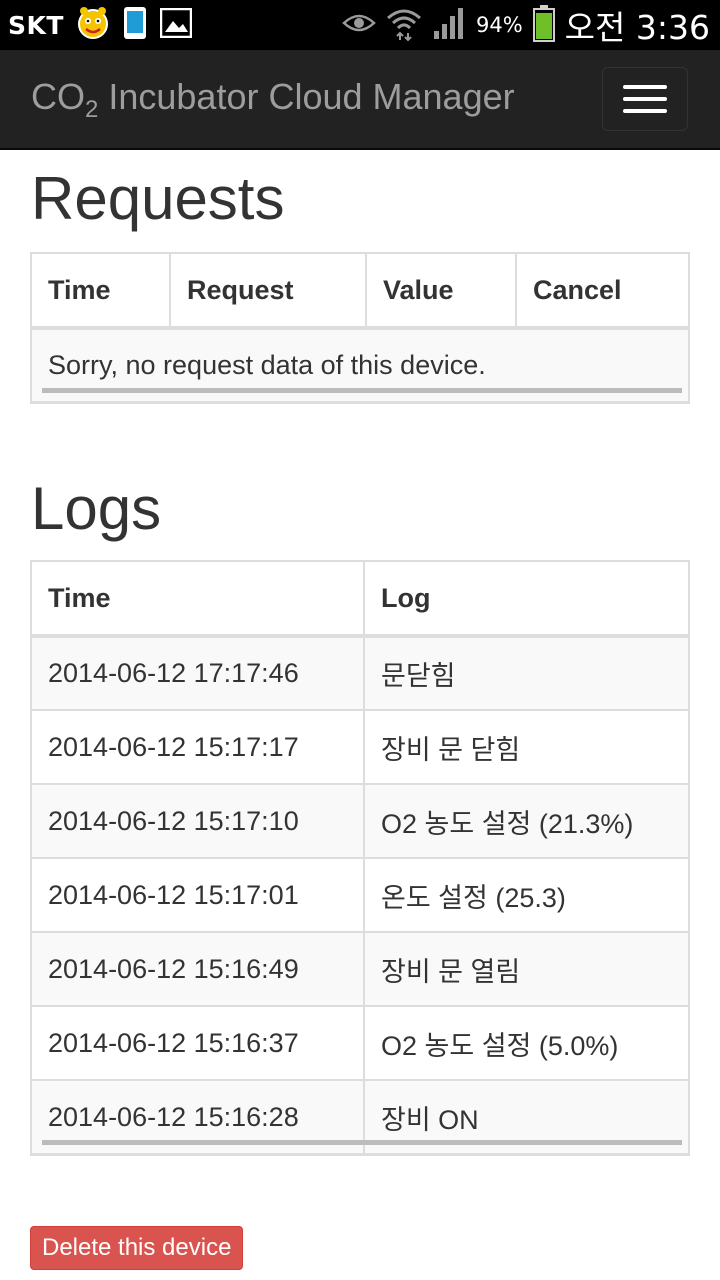 Image resolution: width=720 pixels, height=1280 pixels. I want to click on status-bar-left: SKT, so click(100, 25).